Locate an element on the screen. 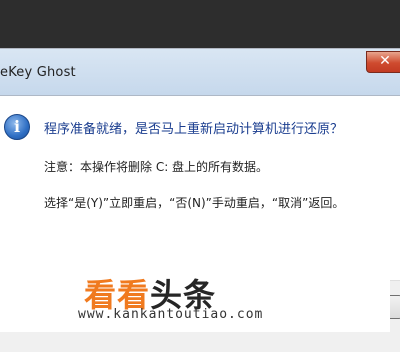 The height and width of the screenshot is (352, 400). info-icon: i is located at coordinates (17, 127).